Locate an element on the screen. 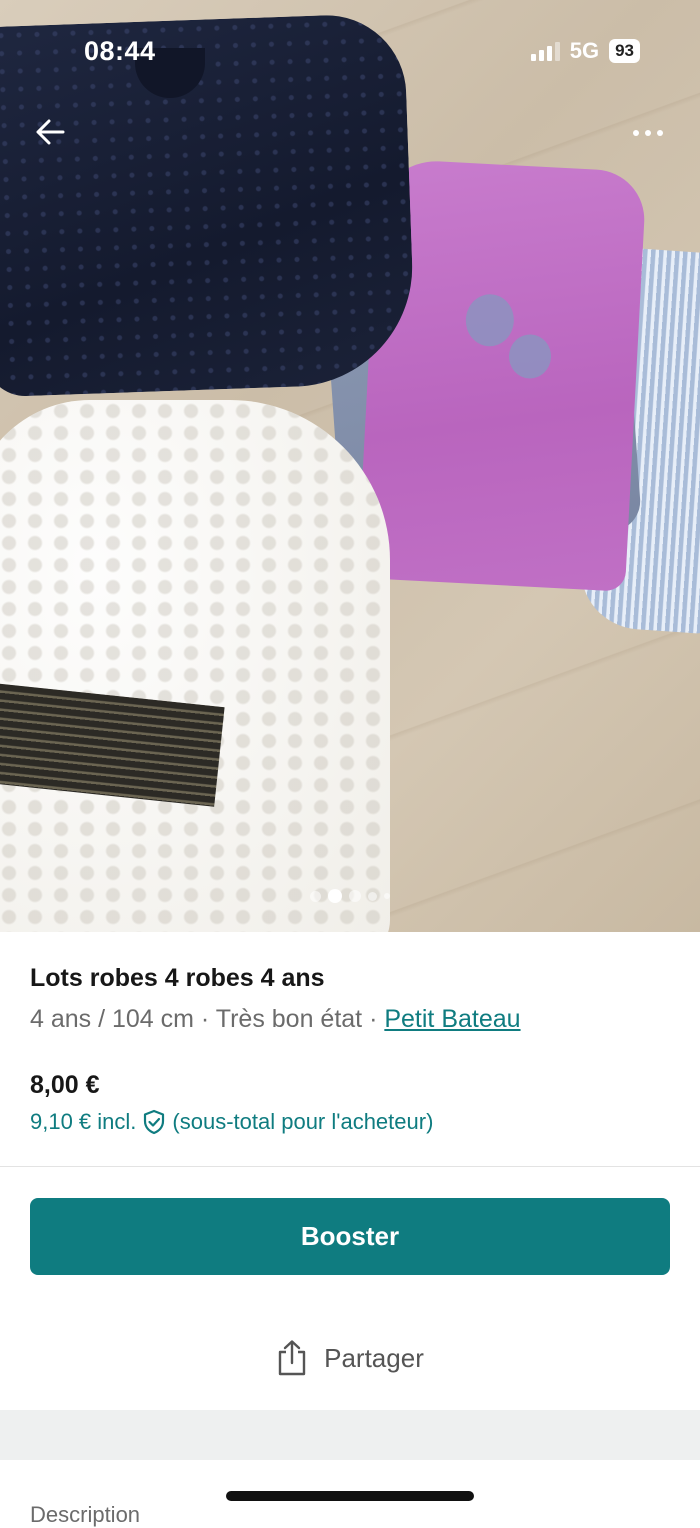 The width and height of the screenshot is (700, 1528). carousel-indicator is located at coordinates (350, 896).